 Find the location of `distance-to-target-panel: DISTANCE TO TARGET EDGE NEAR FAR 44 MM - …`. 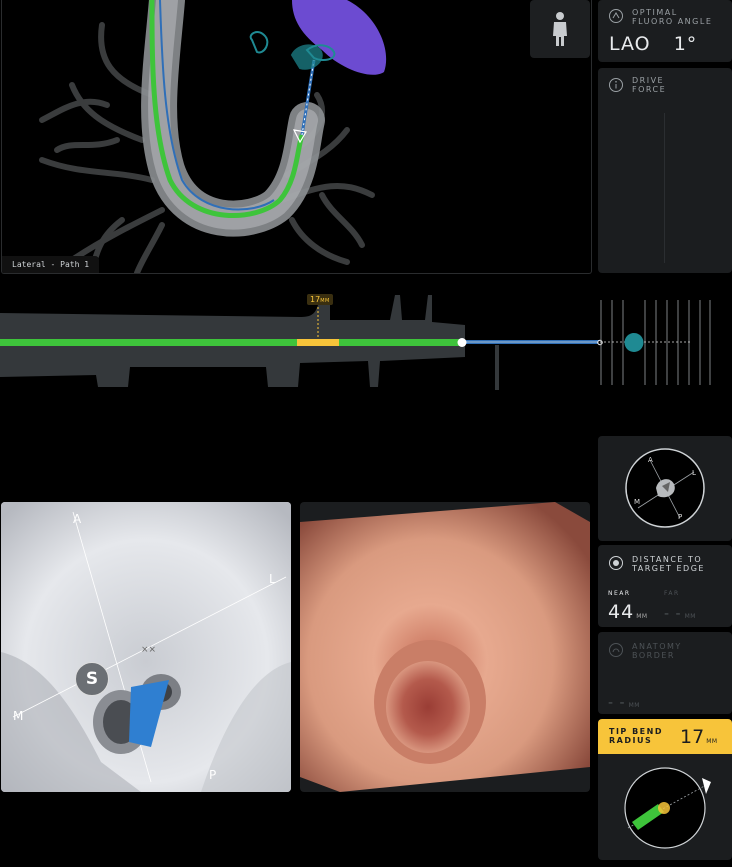

distance-to-target-panel: DISTANCE TO TARGET EDGE NEAR FAR 44 MM - … is located at coordinates (665, 586).